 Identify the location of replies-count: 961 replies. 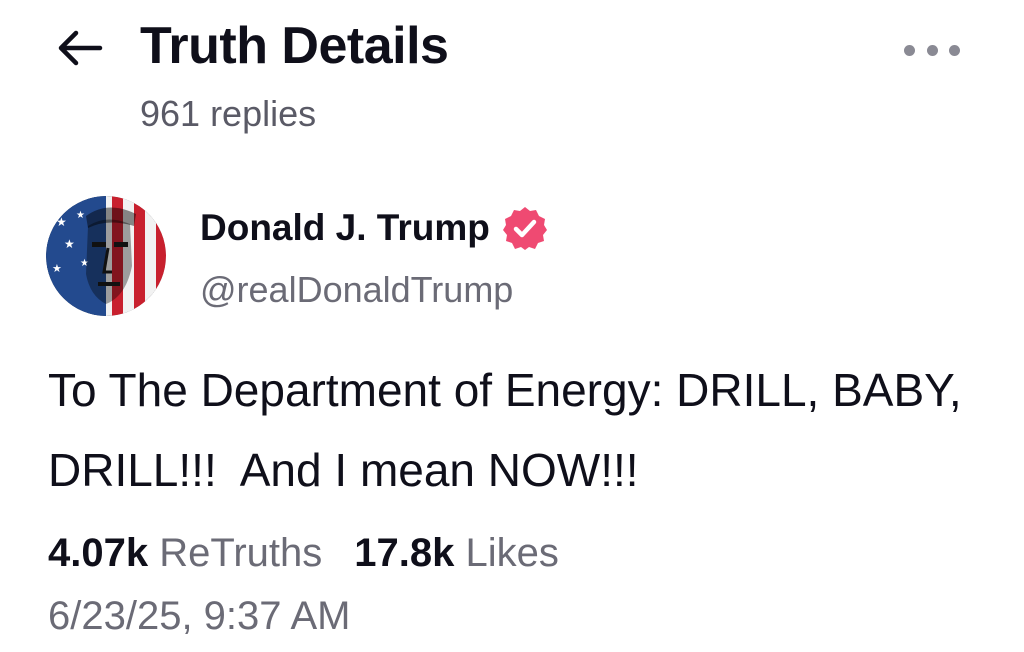
(228, 113).